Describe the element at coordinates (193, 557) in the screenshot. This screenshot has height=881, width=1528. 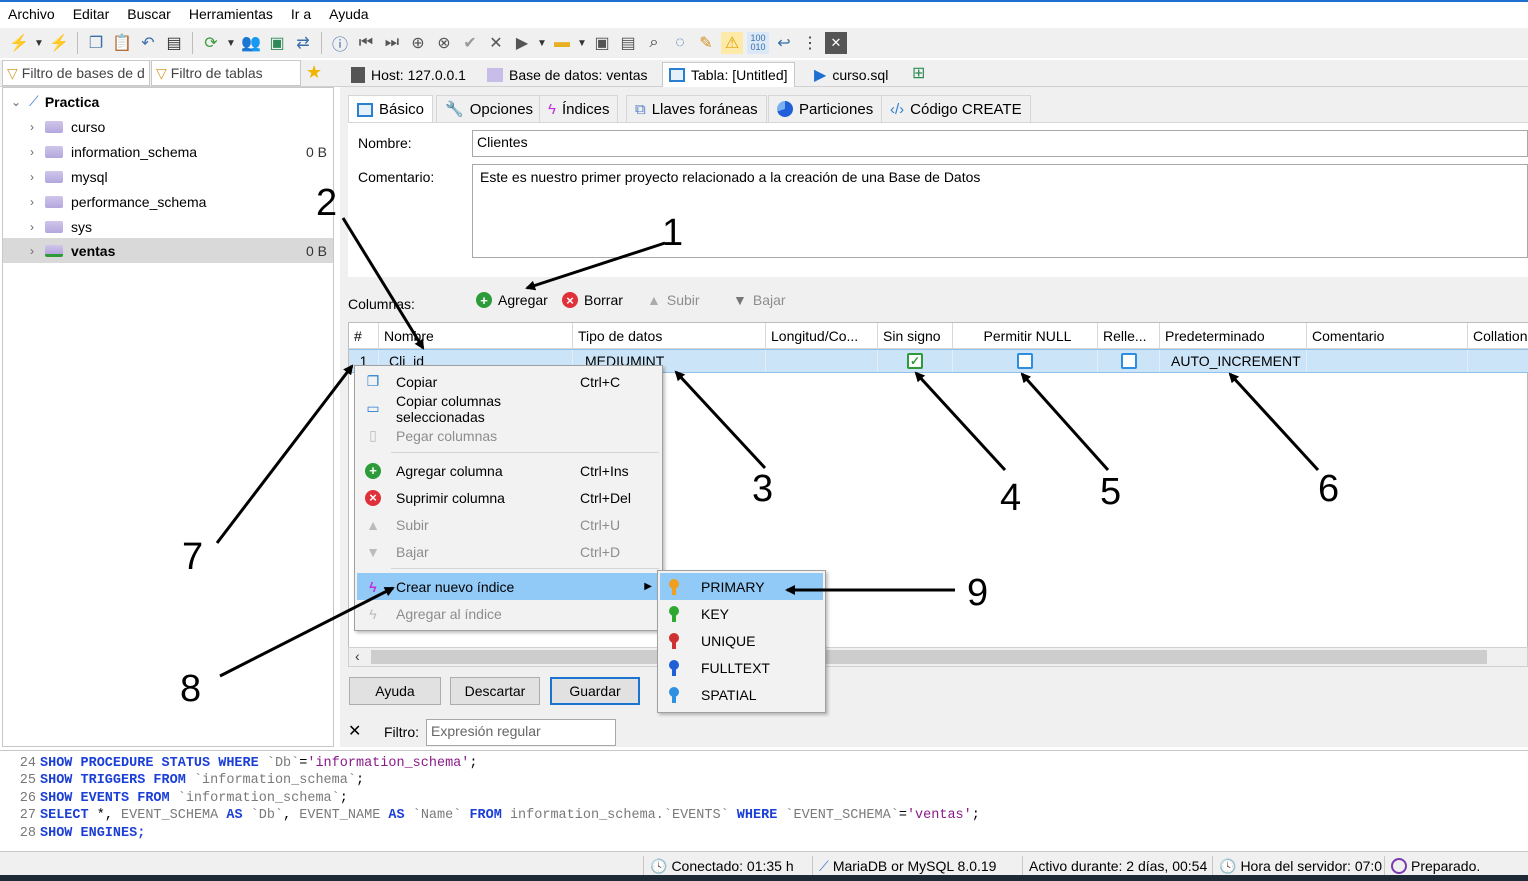
I see `annotation-7: 7` at that location.